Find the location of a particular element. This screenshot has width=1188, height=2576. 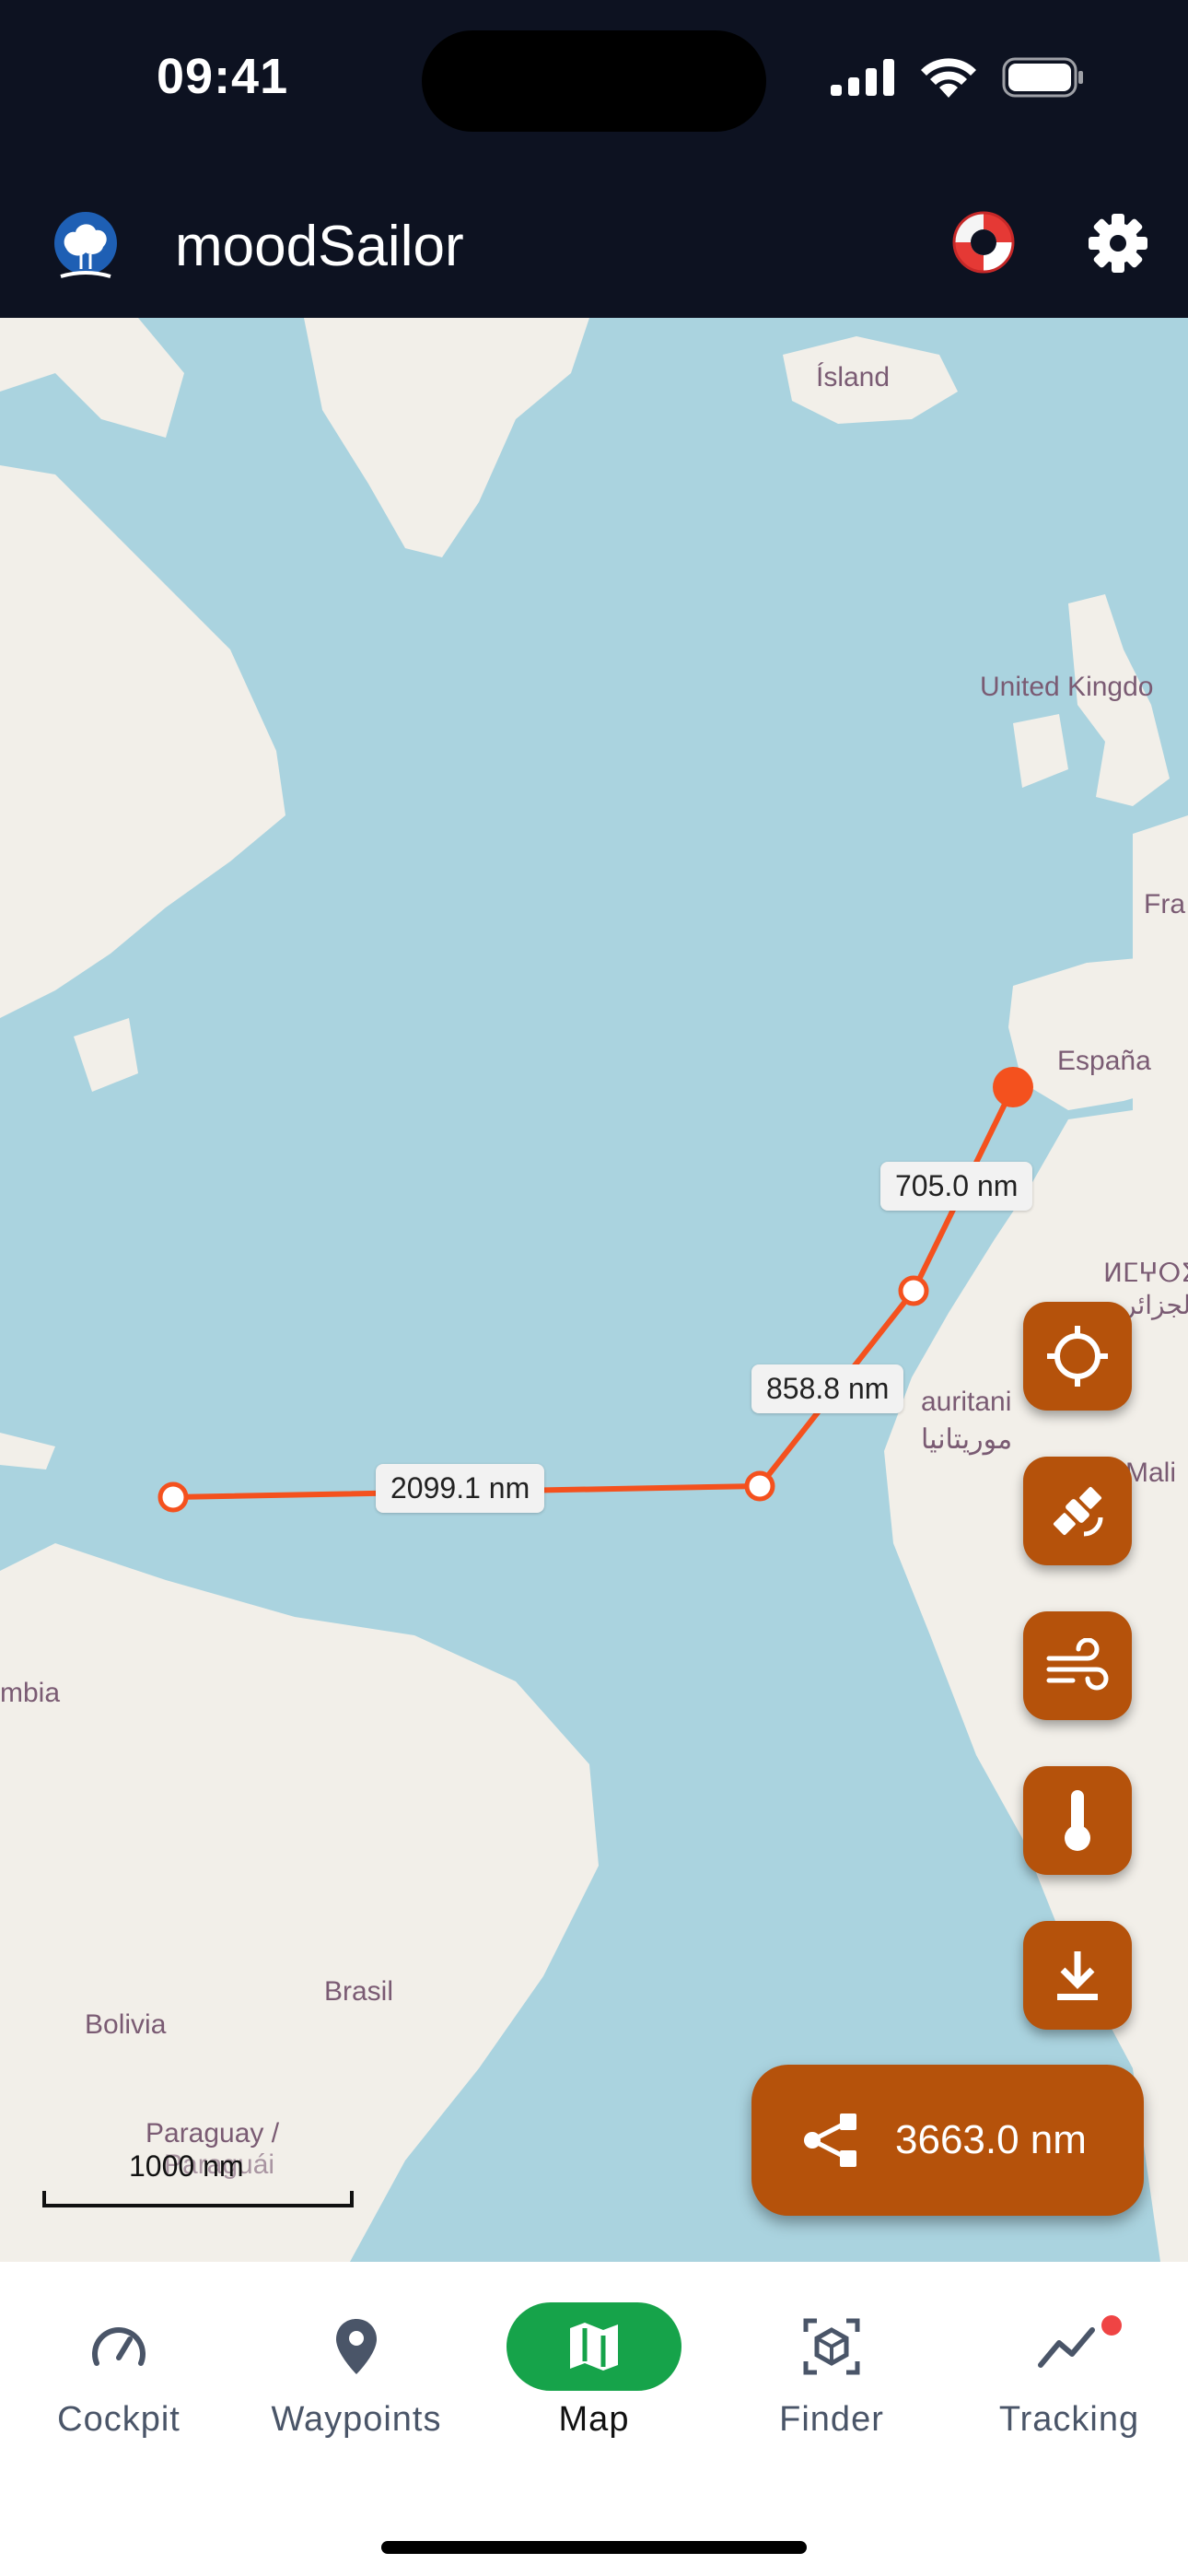

map-label-bolivia: Bolivia is located at coordinates (126, 2024).